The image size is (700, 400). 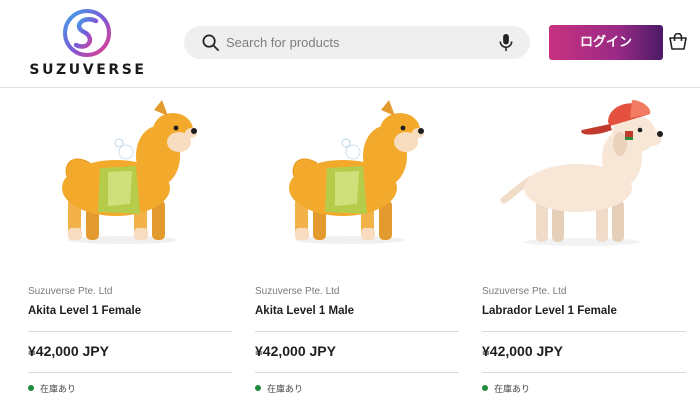 I want to click on store-logo: SUZUVERSE, so click(x=88, y=44).